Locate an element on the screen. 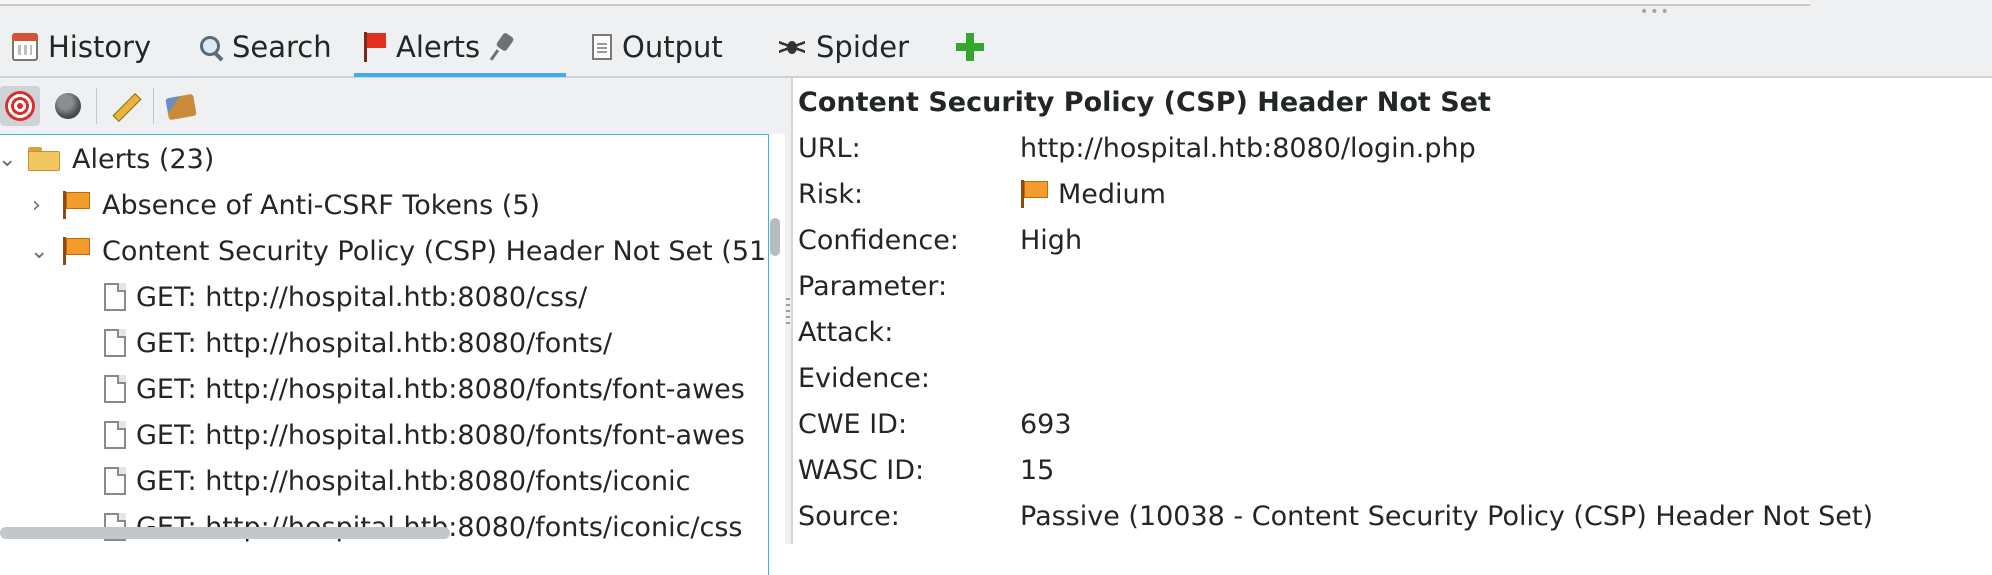  tree-group: › Absence of Anti-CSRF Tokens (5) is located at coordinates (270, 205).